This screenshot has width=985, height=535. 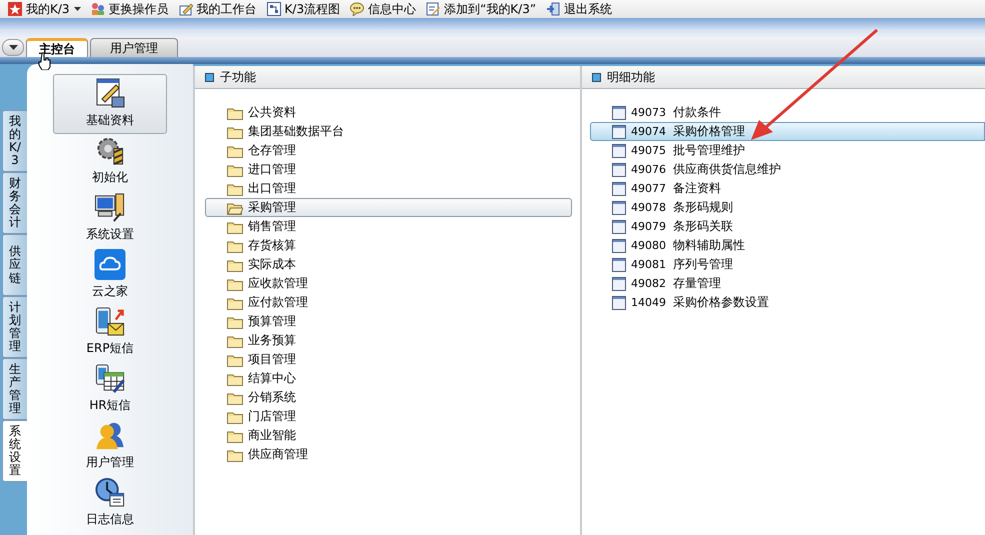 I want to click on toolbar-button: 添加到“我的K/3”, so click(x=481, y=9).